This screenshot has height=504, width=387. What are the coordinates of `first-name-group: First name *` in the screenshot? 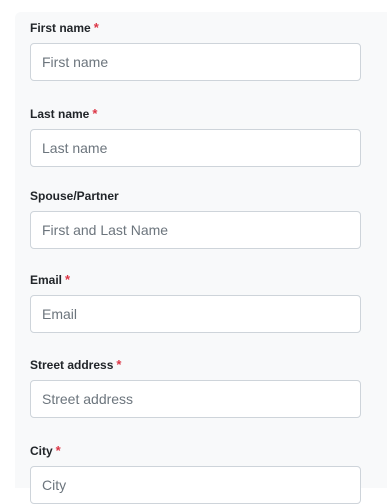 It's located at (195, 50).